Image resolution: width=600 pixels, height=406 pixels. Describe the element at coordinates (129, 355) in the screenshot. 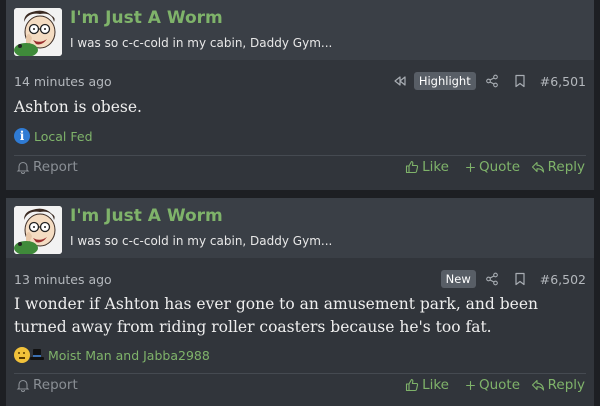

I see `reactions-text: Moist Man and Jabba2988` at that location.